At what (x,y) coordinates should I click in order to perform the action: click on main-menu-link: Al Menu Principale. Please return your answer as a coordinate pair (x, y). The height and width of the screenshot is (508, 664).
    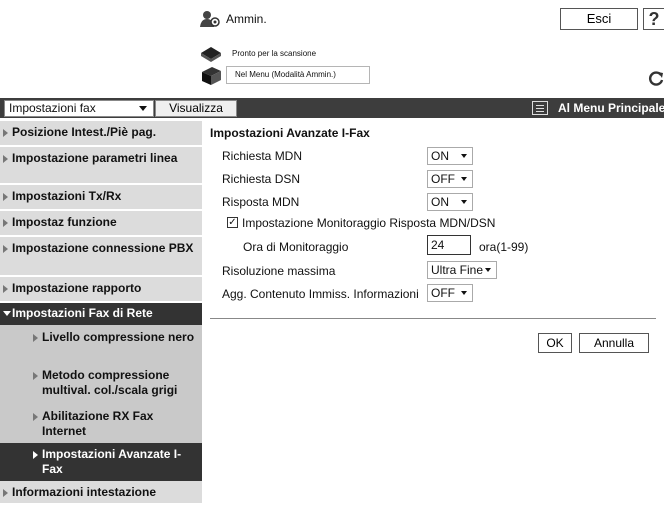
    Looking at the image, I should click on (611, 108).